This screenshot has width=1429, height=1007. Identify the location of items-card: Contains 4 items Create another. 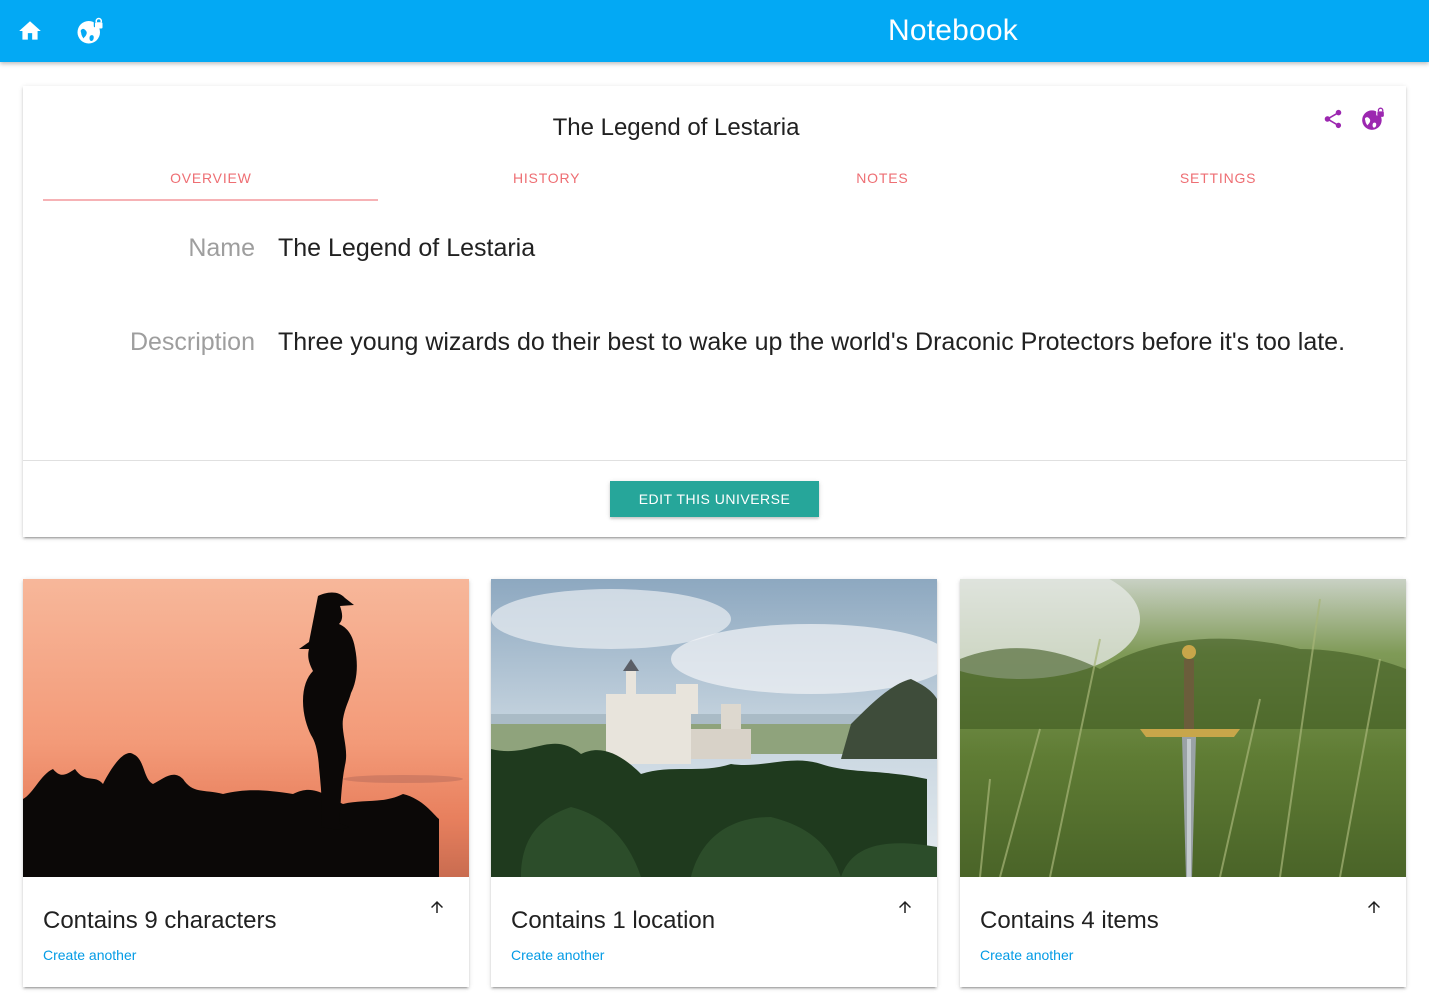
(1183, 783).